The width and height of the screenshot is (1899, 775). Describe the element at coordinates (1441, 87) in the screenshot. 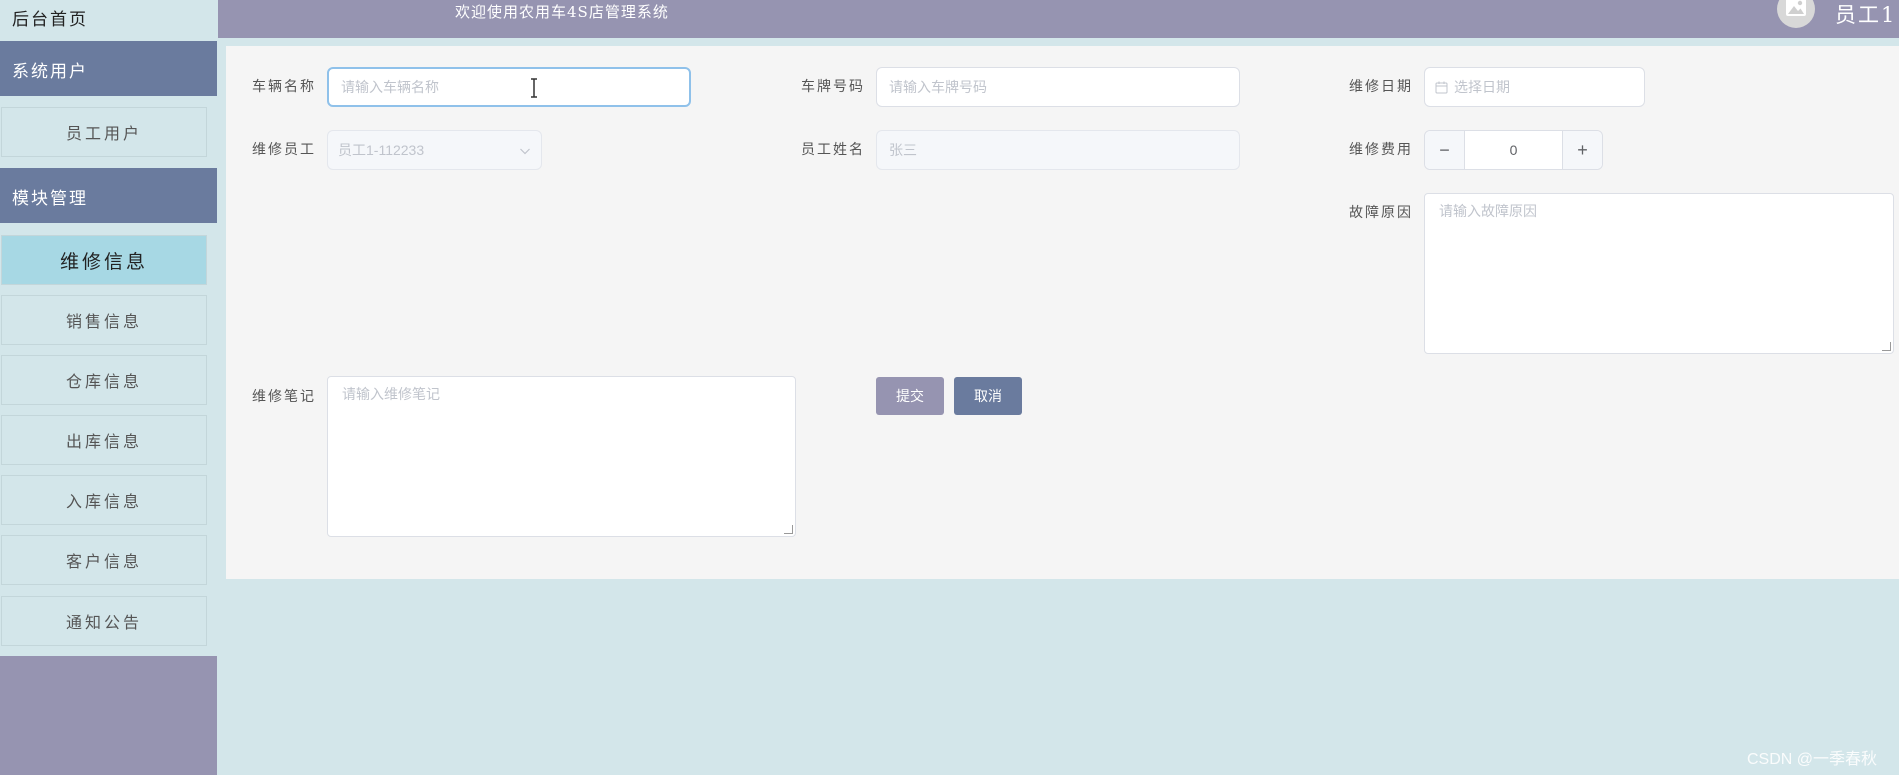

I see `calendar-icon` at that location.